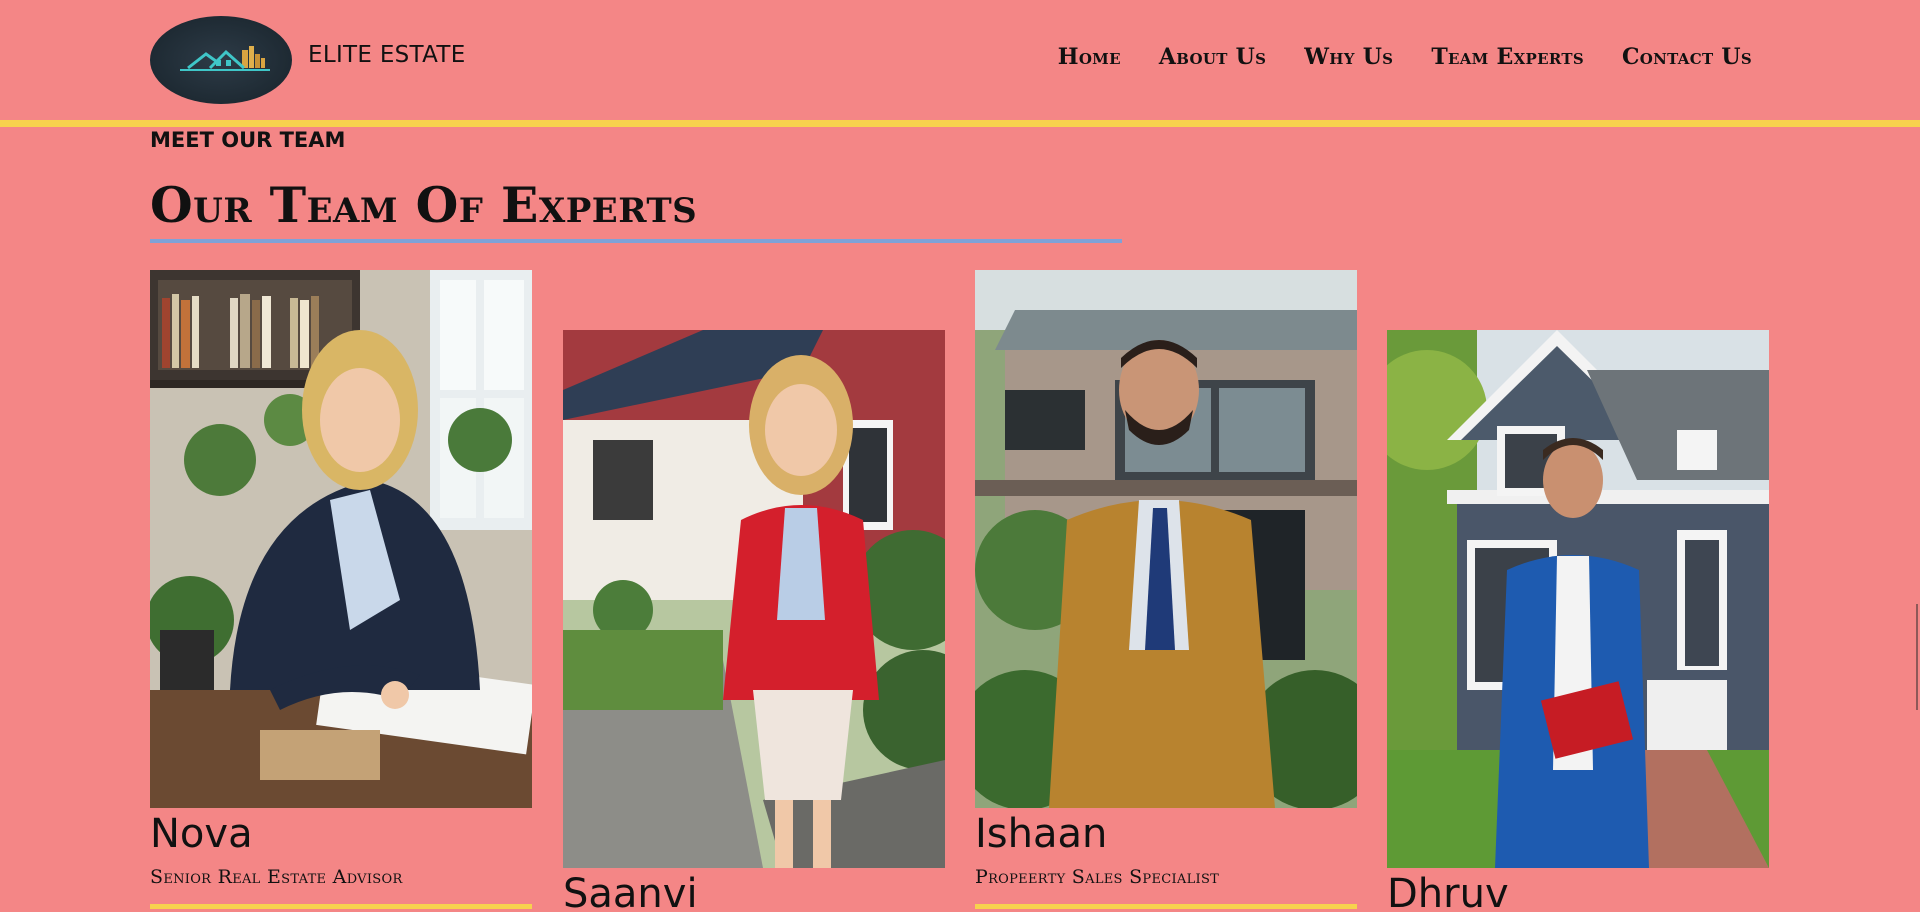 Image resolution: width=1920 pixels, height=912 pixels. What do you see at coordinates (1089, 57) in the screenshot?
I see `nav-home: Home` at bounding box center [1089, 57].